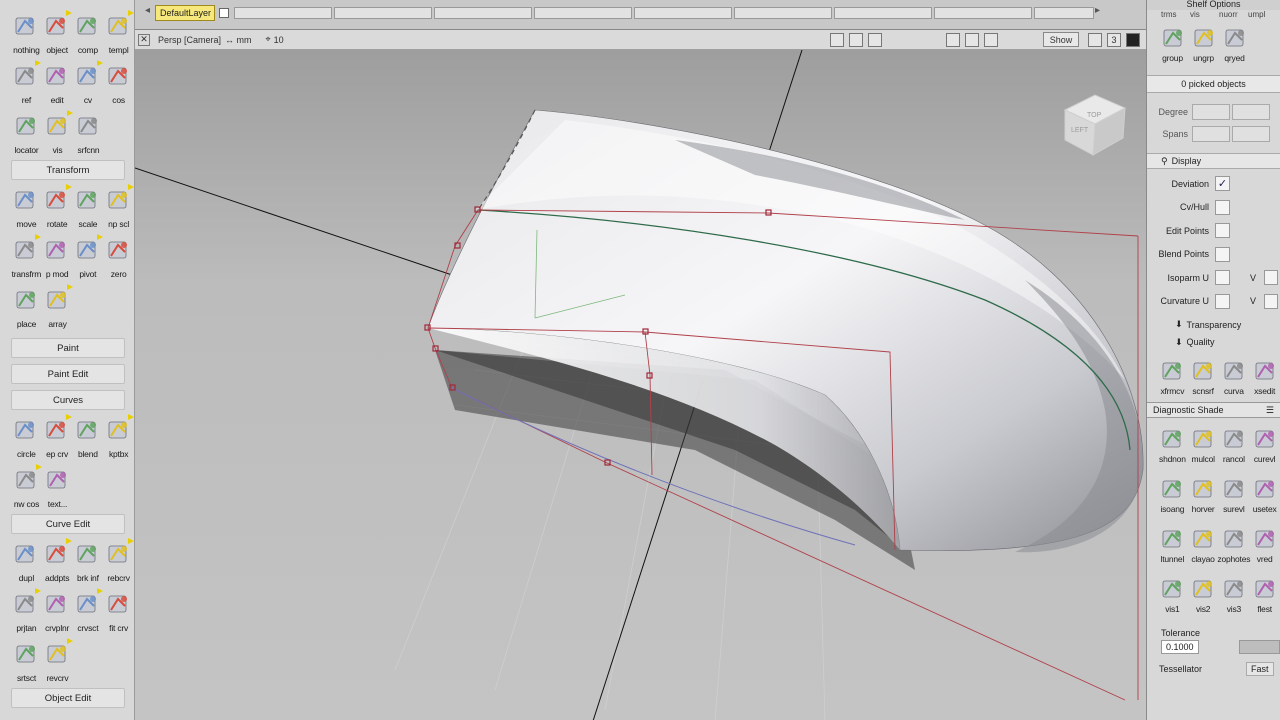  Describe the element at coordinates (1204, 14) in the screenshot. I see `shelf-tab-label: vis` at that location.